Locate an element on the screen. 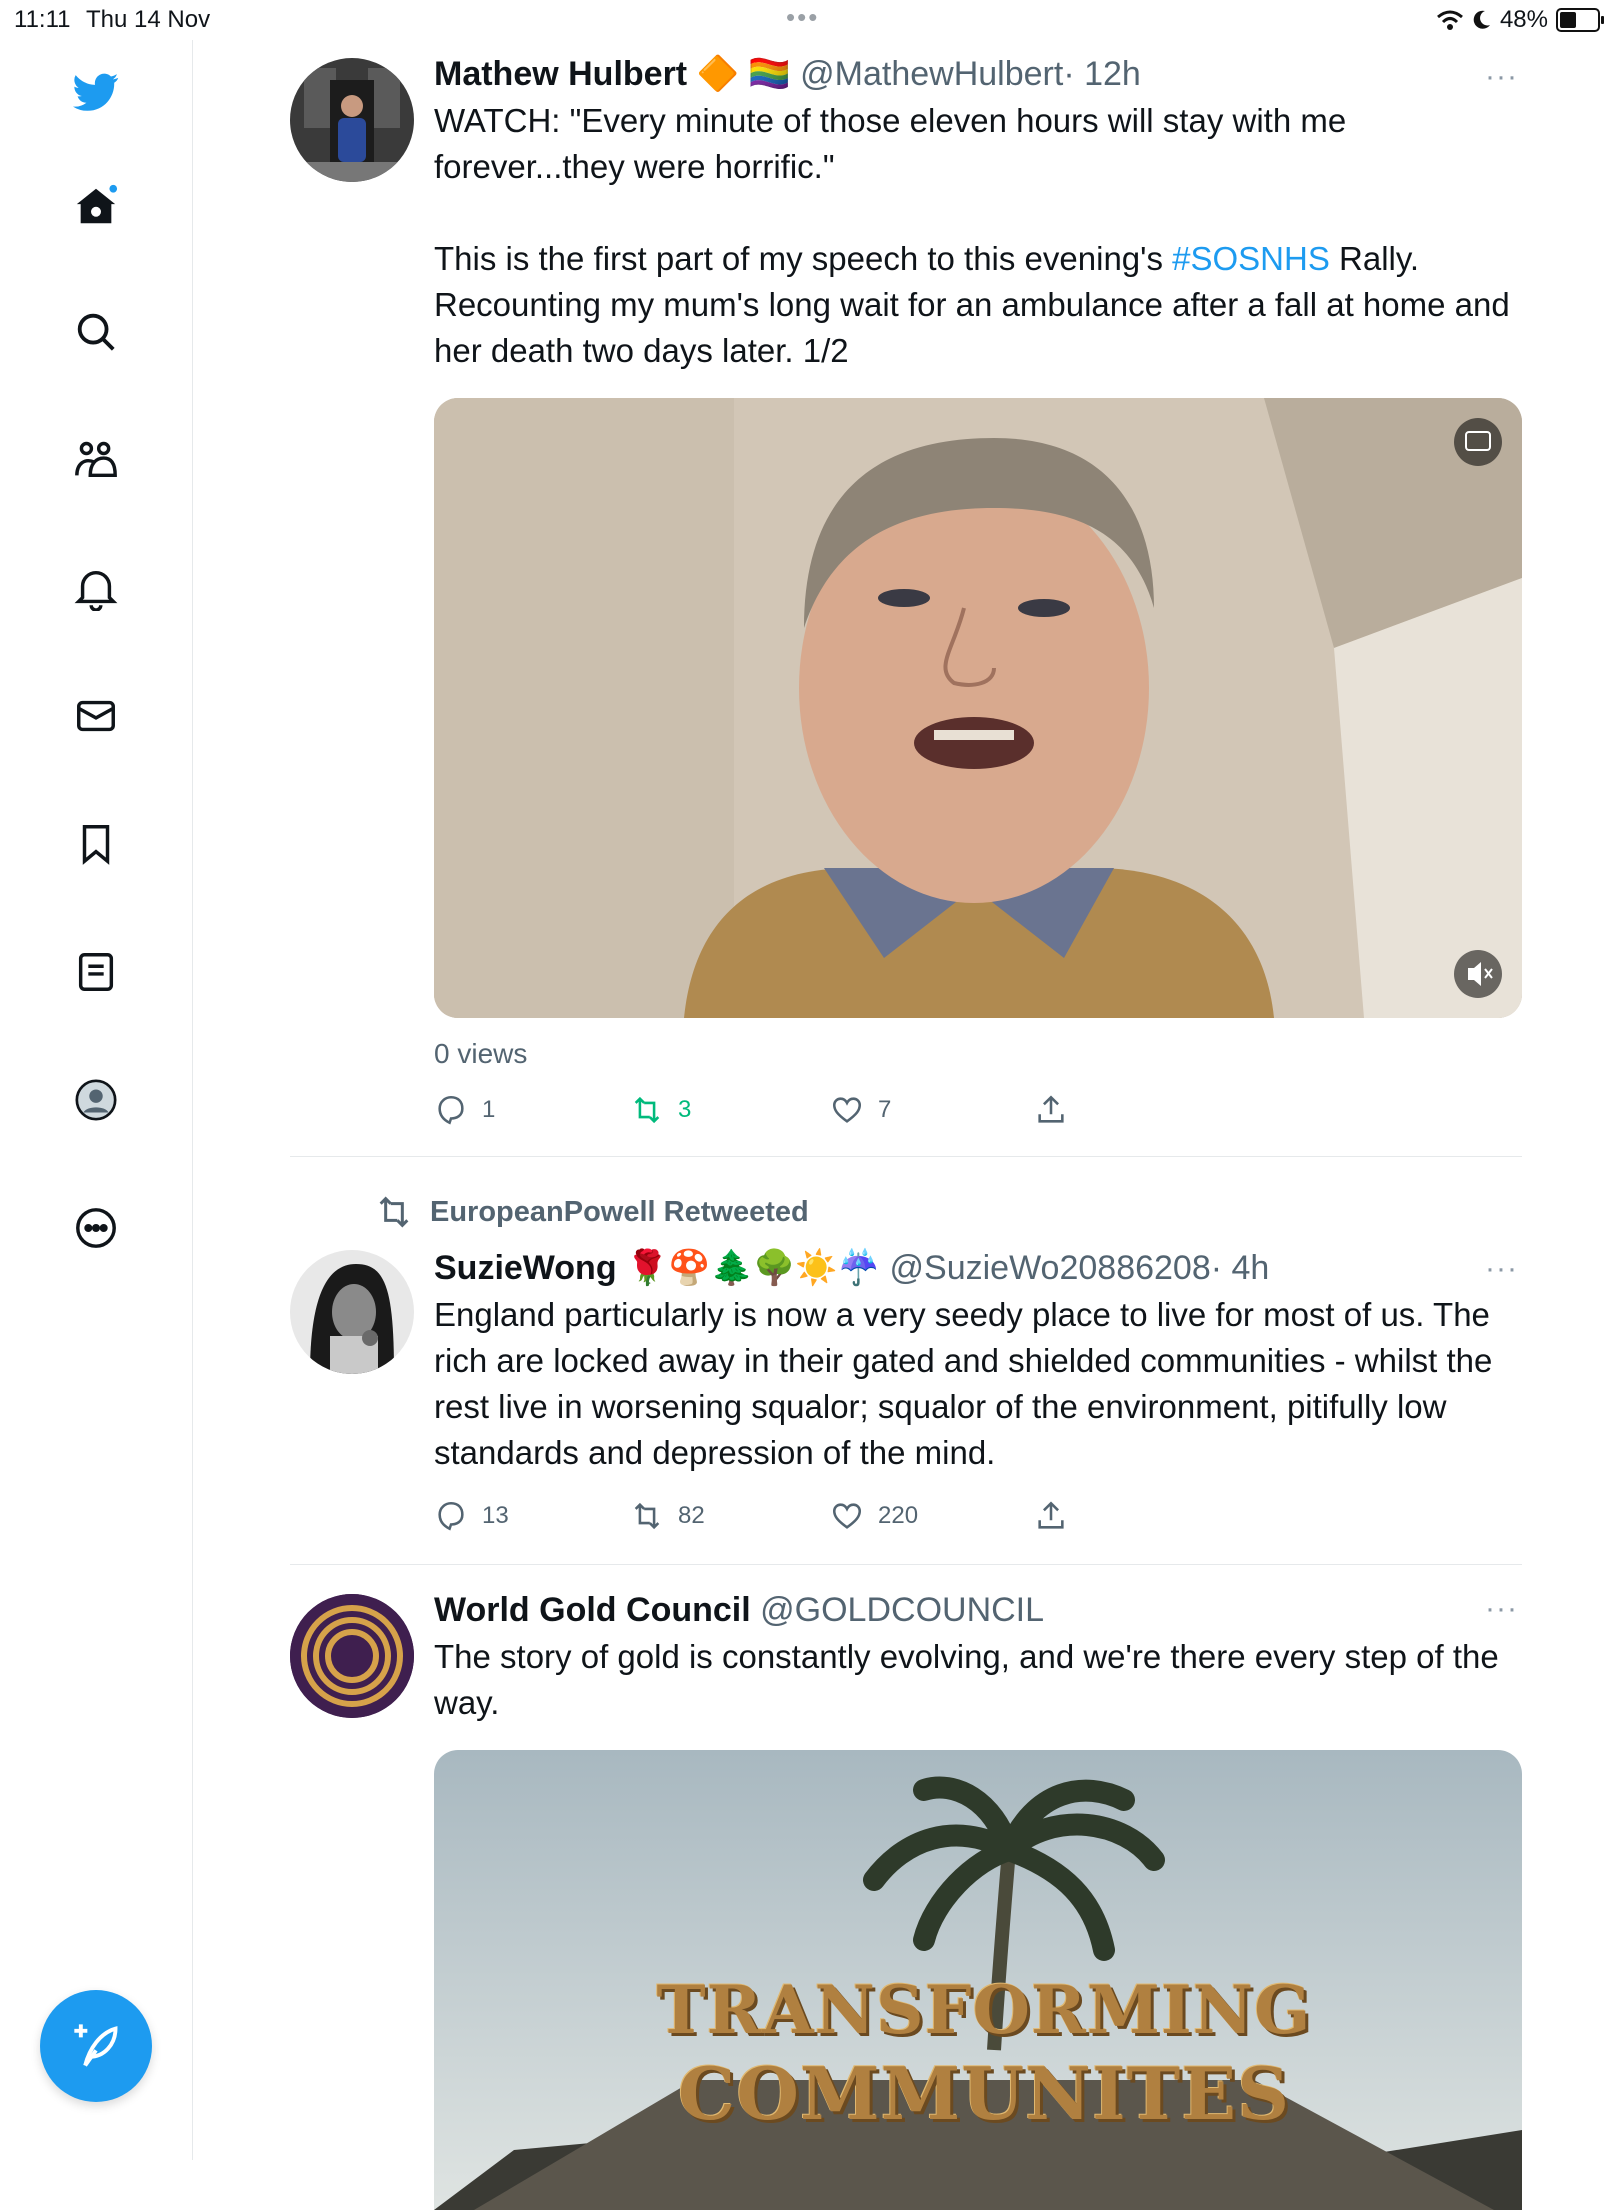 This screenshot has height=2210, width=1620. more-icon is located at coordinates (96, 1228).